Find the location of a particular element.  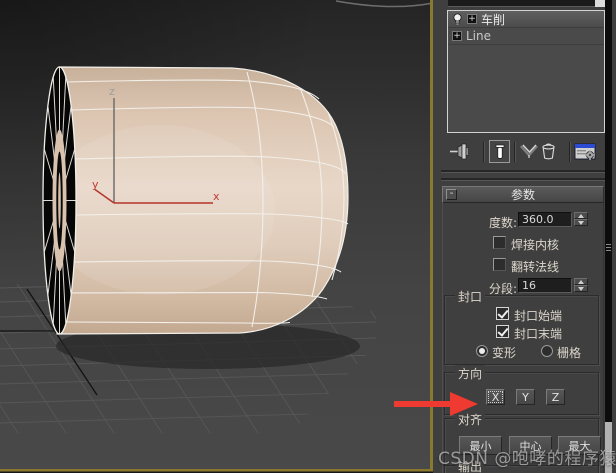

flip-normals-checkbox is located at coordinates (499, 264).